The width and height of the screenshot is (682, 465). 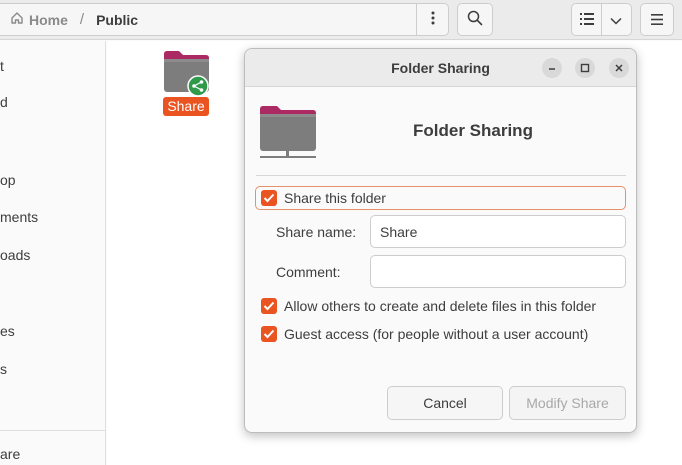 I want to click on breadcrumb-current: Public, so click(x=117, y=20).